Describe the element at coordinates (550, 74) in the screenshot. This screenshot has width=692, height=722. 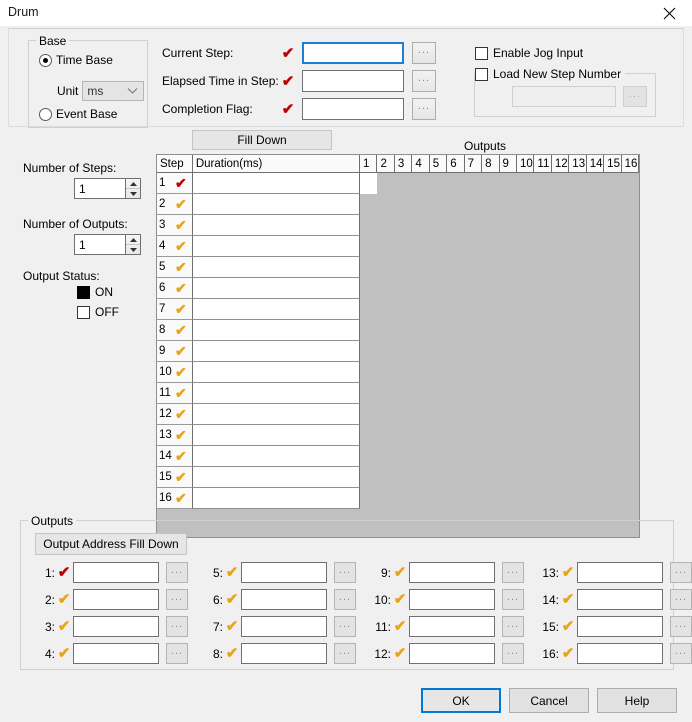
I see `load-new-step-number-checkbox: Load New Step Number` at that location.